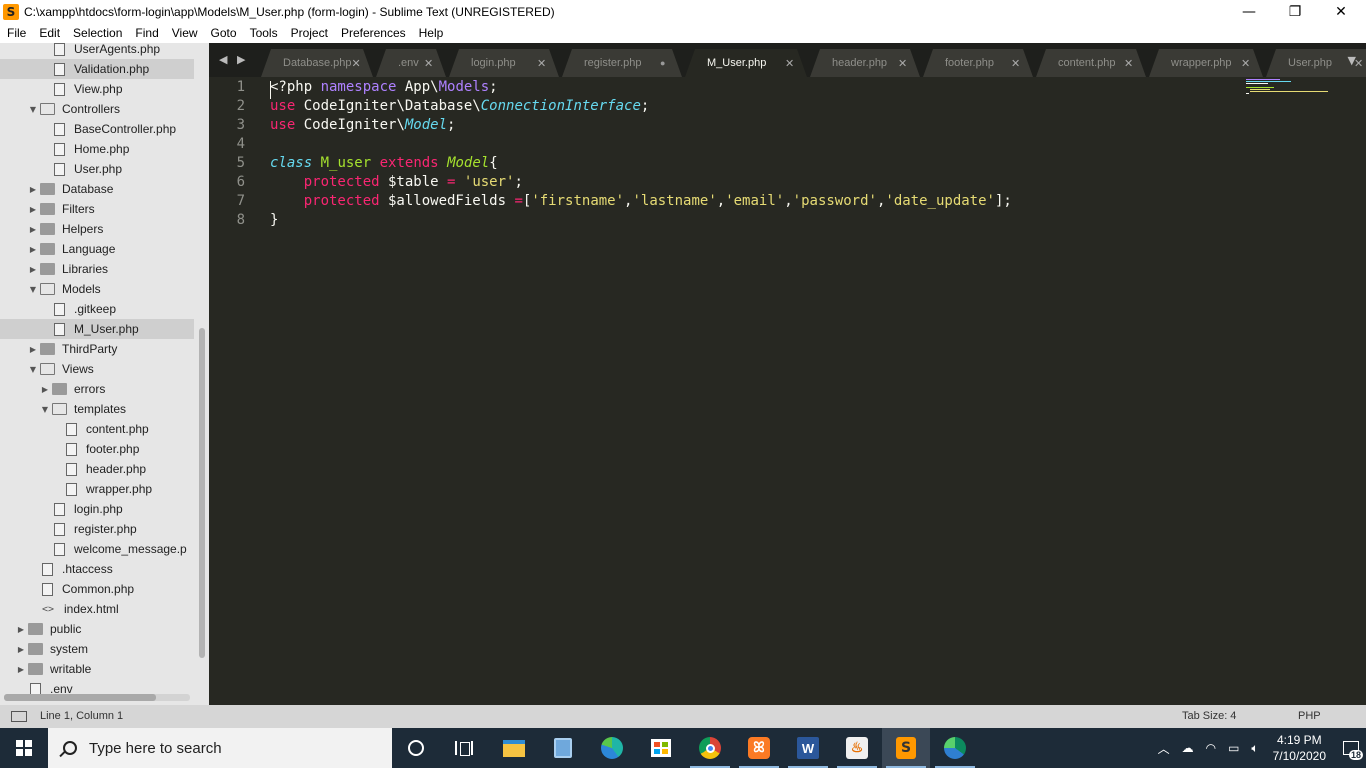 Image resolution: width=1366 pixels, height=768 pixels. Describe the element at coordinates (1352, 60) in the screenshot. I see `tab-overflow-chevron-icon: ▼` at that location.